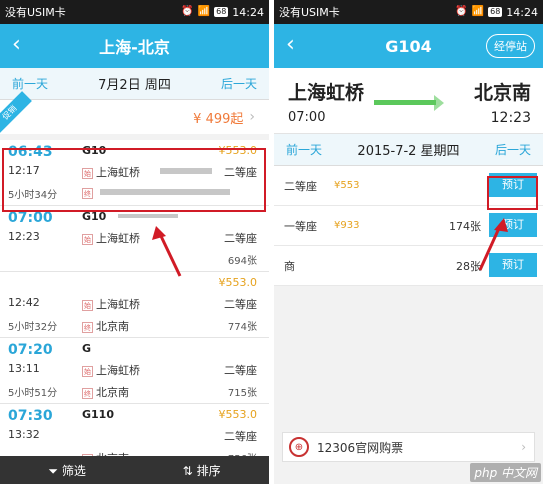 Image resolution: width=543 pixels, height=484 pixels. I want to click on arrival-time: 12:42, so click(24, 302).